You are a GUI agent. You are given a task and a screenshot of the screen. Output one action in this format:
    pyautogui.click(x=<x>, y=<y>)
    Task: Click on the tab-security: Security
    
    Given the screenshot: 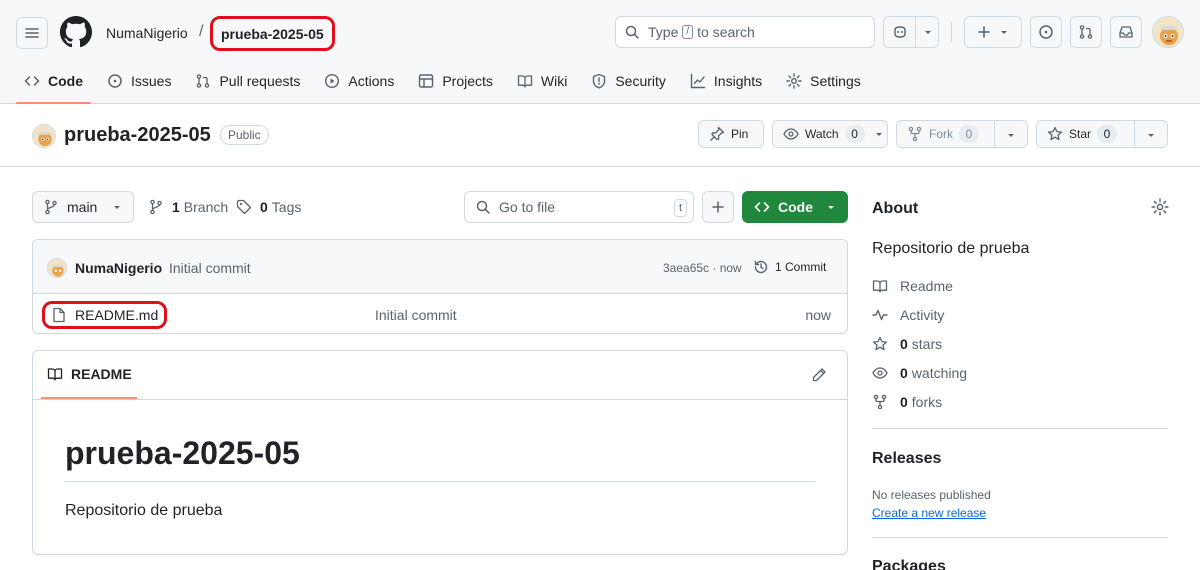 What is the action you would take?
    pyautogui.click(x=628, y=81)
    